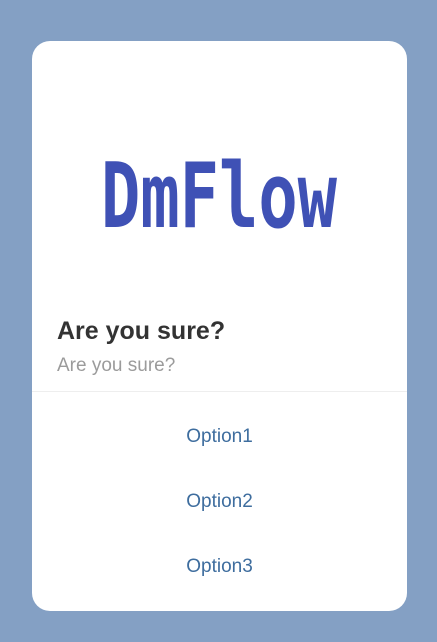 This screenshot has height=642, width=437. What do you see at coordinates (219, 567) in the screenshot?
I see `option-3-button: Option3` at bounding box center [219, 567].